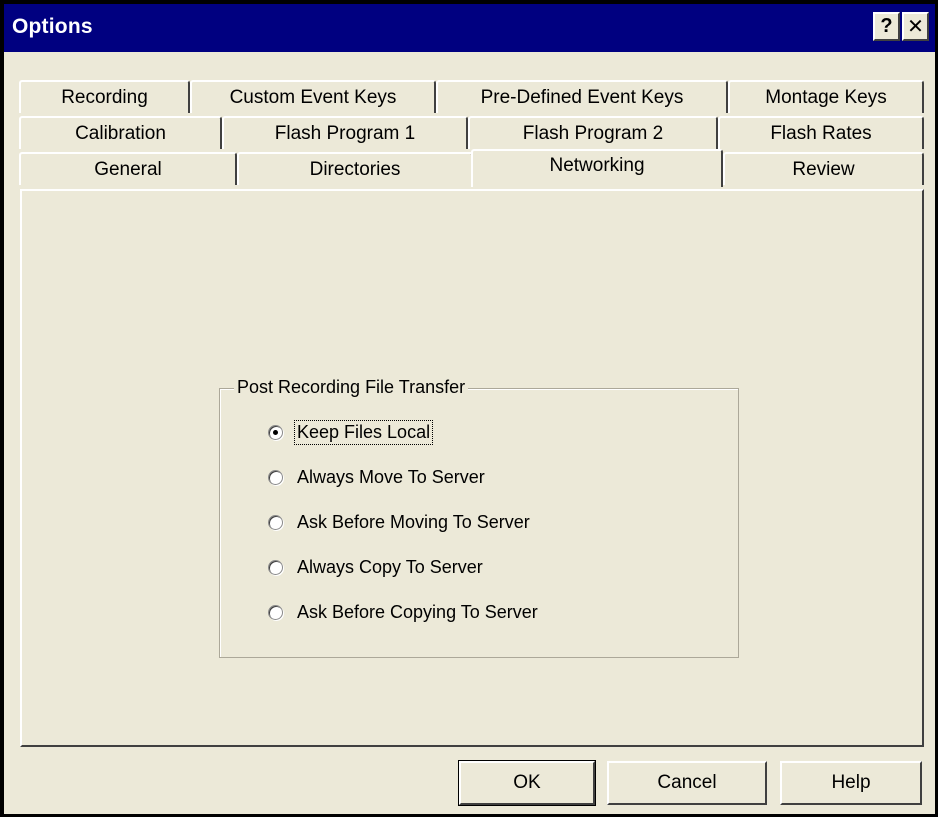  What do you see at coordinates (821, 132) in the screenshot?
I see `tab-flash-rates: Flash Rates` at bounding box center [821, 132].